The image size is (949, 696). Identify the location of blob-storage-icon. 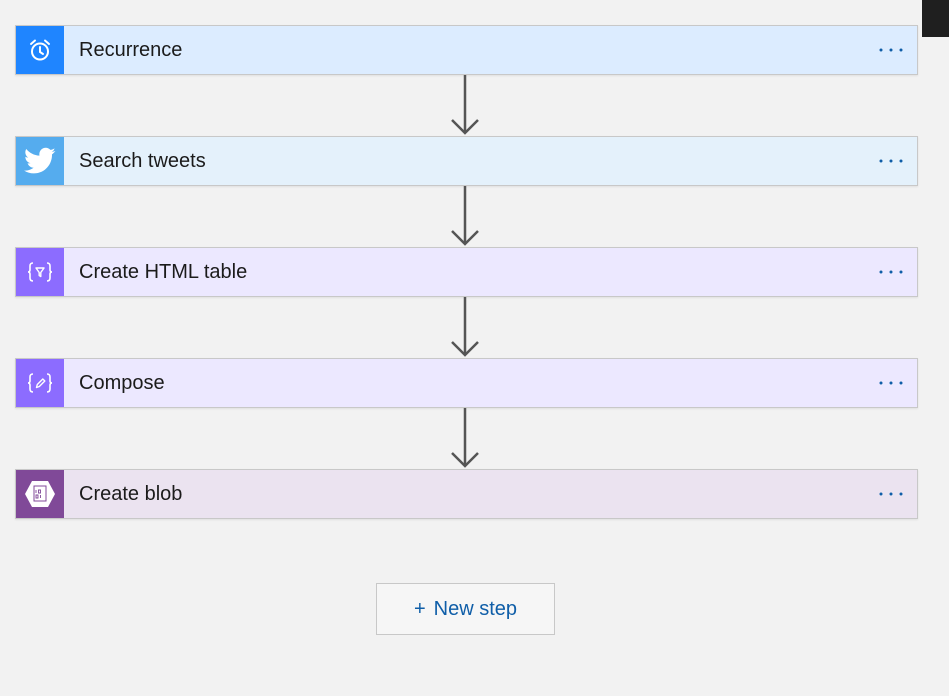
(40, 494).